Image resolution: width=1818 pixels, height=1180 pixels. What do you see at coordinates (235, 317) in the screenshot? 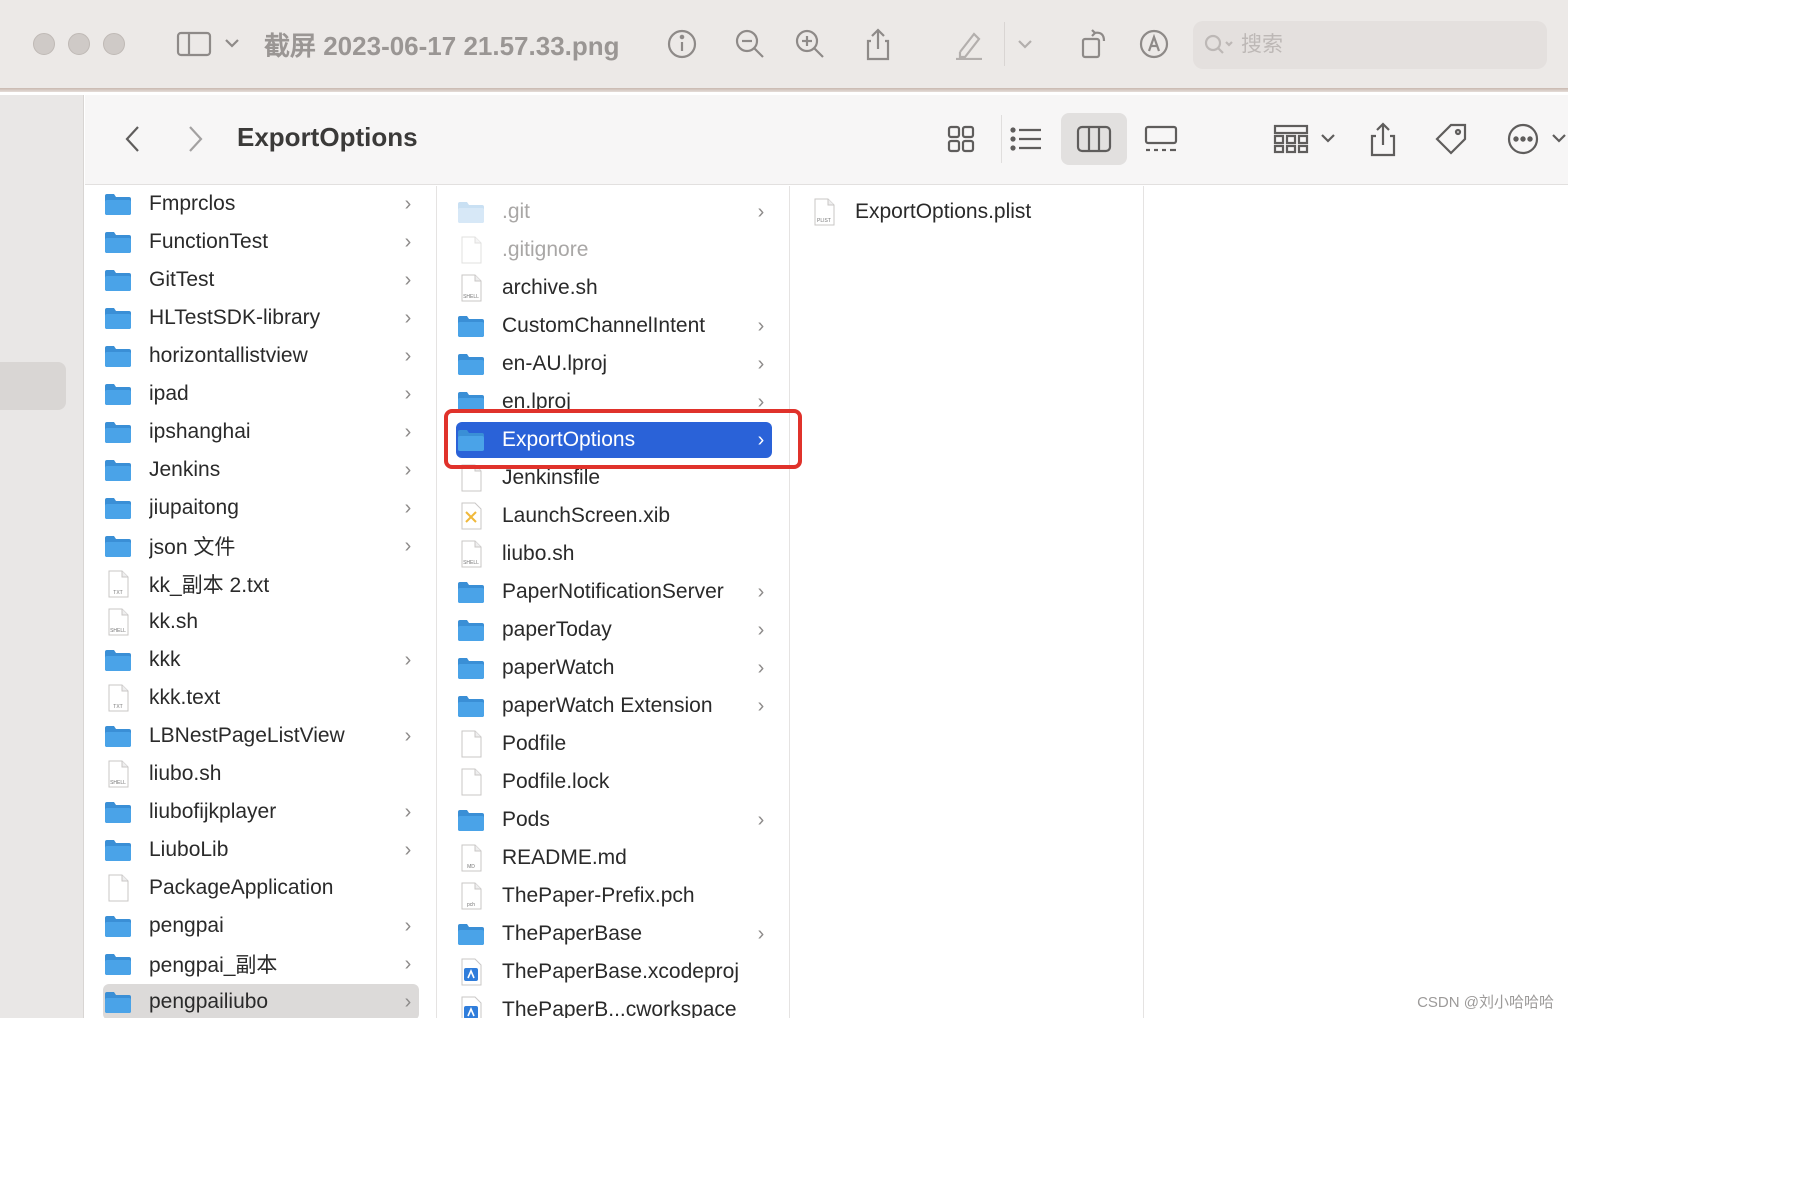
I see `item-label: HLTestSDK-library` at bounding box center [235, 317].